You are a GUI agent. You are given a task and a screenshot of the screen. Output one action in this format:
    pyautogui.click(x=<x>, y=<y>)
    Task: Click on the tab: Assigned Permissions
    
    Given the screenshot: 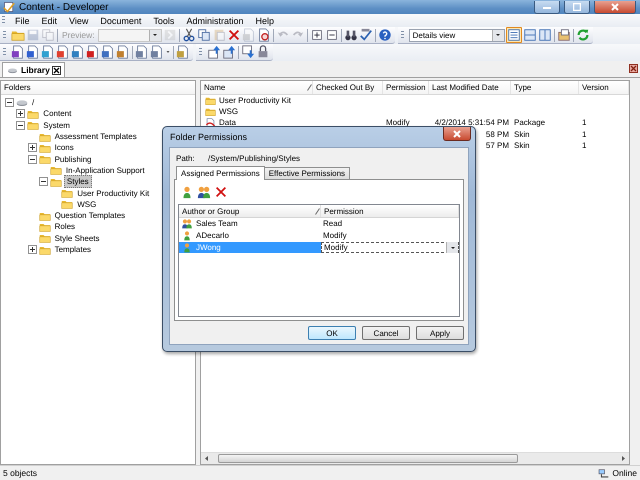 What is the action you would take?
    pyautogui.click(x=220, y=173)
    